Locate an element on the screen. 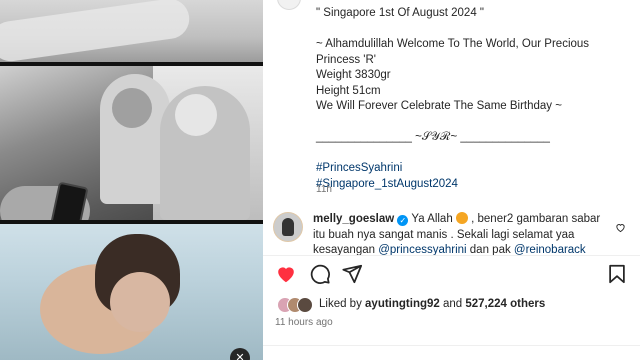 This screenshot has height=360, width=640. post-actions-bar is located at coordinates (452, 276).